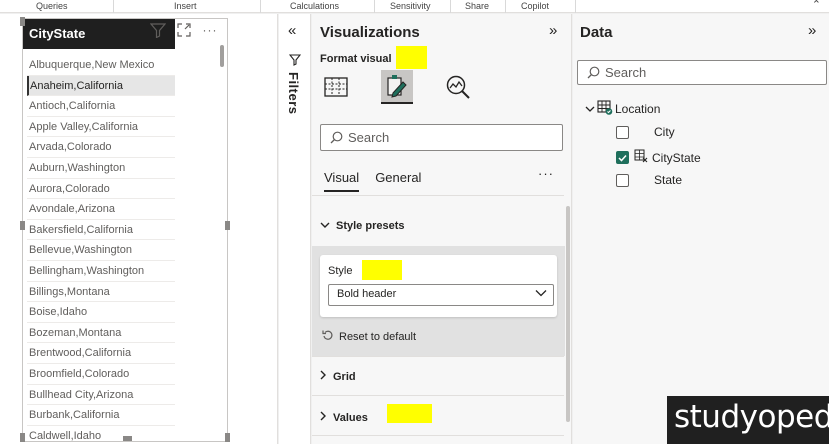  Describe the element at coordinates (378, 336) in the screenshot. I see `reset-label: Reset to default` at that location.